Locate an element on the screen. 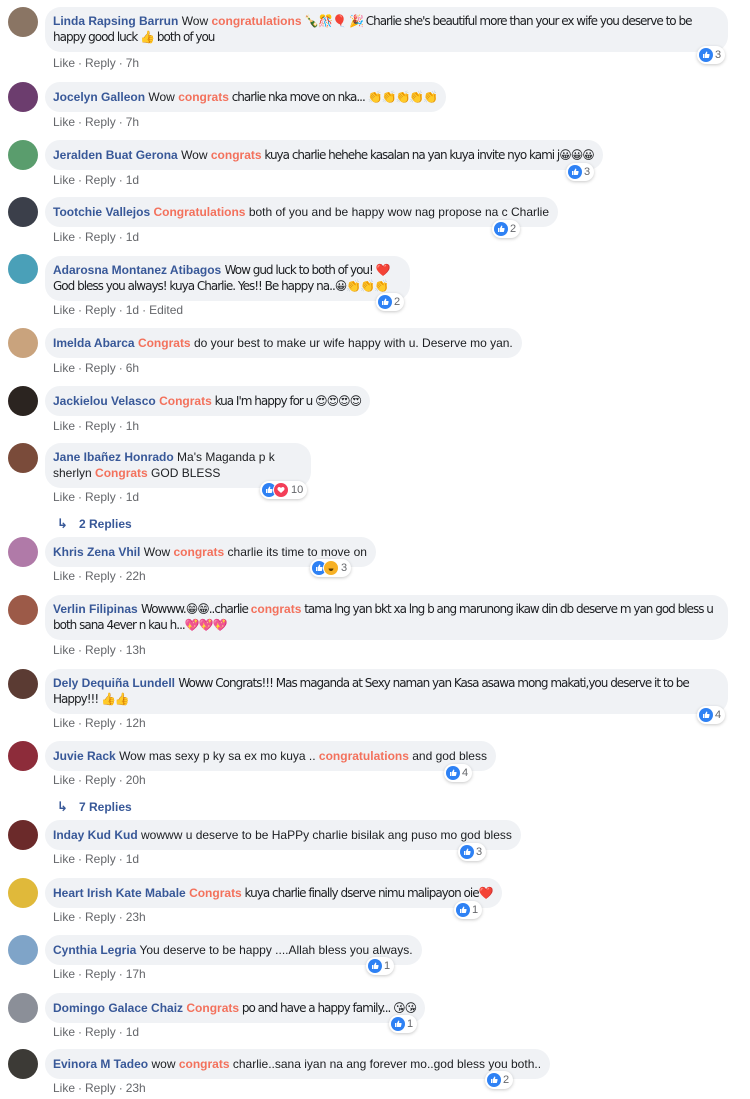 This screenshot has width=750, height=1099. view-replies-link: ↳ 2 Replies is located at coordinates (94, 524).